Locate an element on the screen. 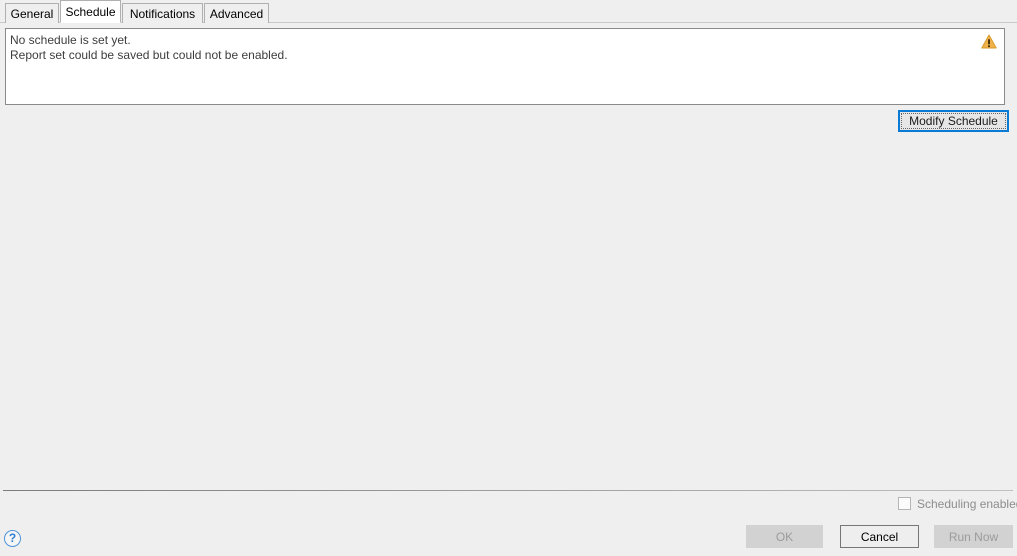 The image size is (1017, 556). cancel-button: Cancel is located at coordinates (879, 536).